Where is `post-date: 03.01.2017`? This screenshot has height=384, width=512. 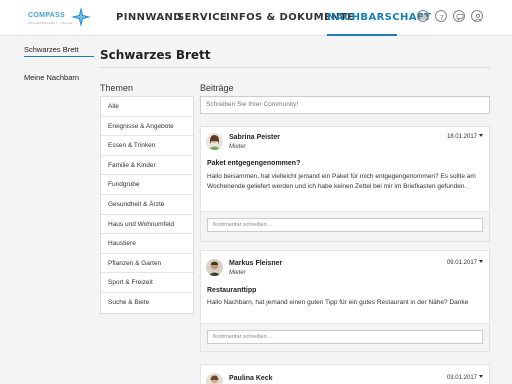
post-date: 03.01.2017 is located at coordinates (465, 378).